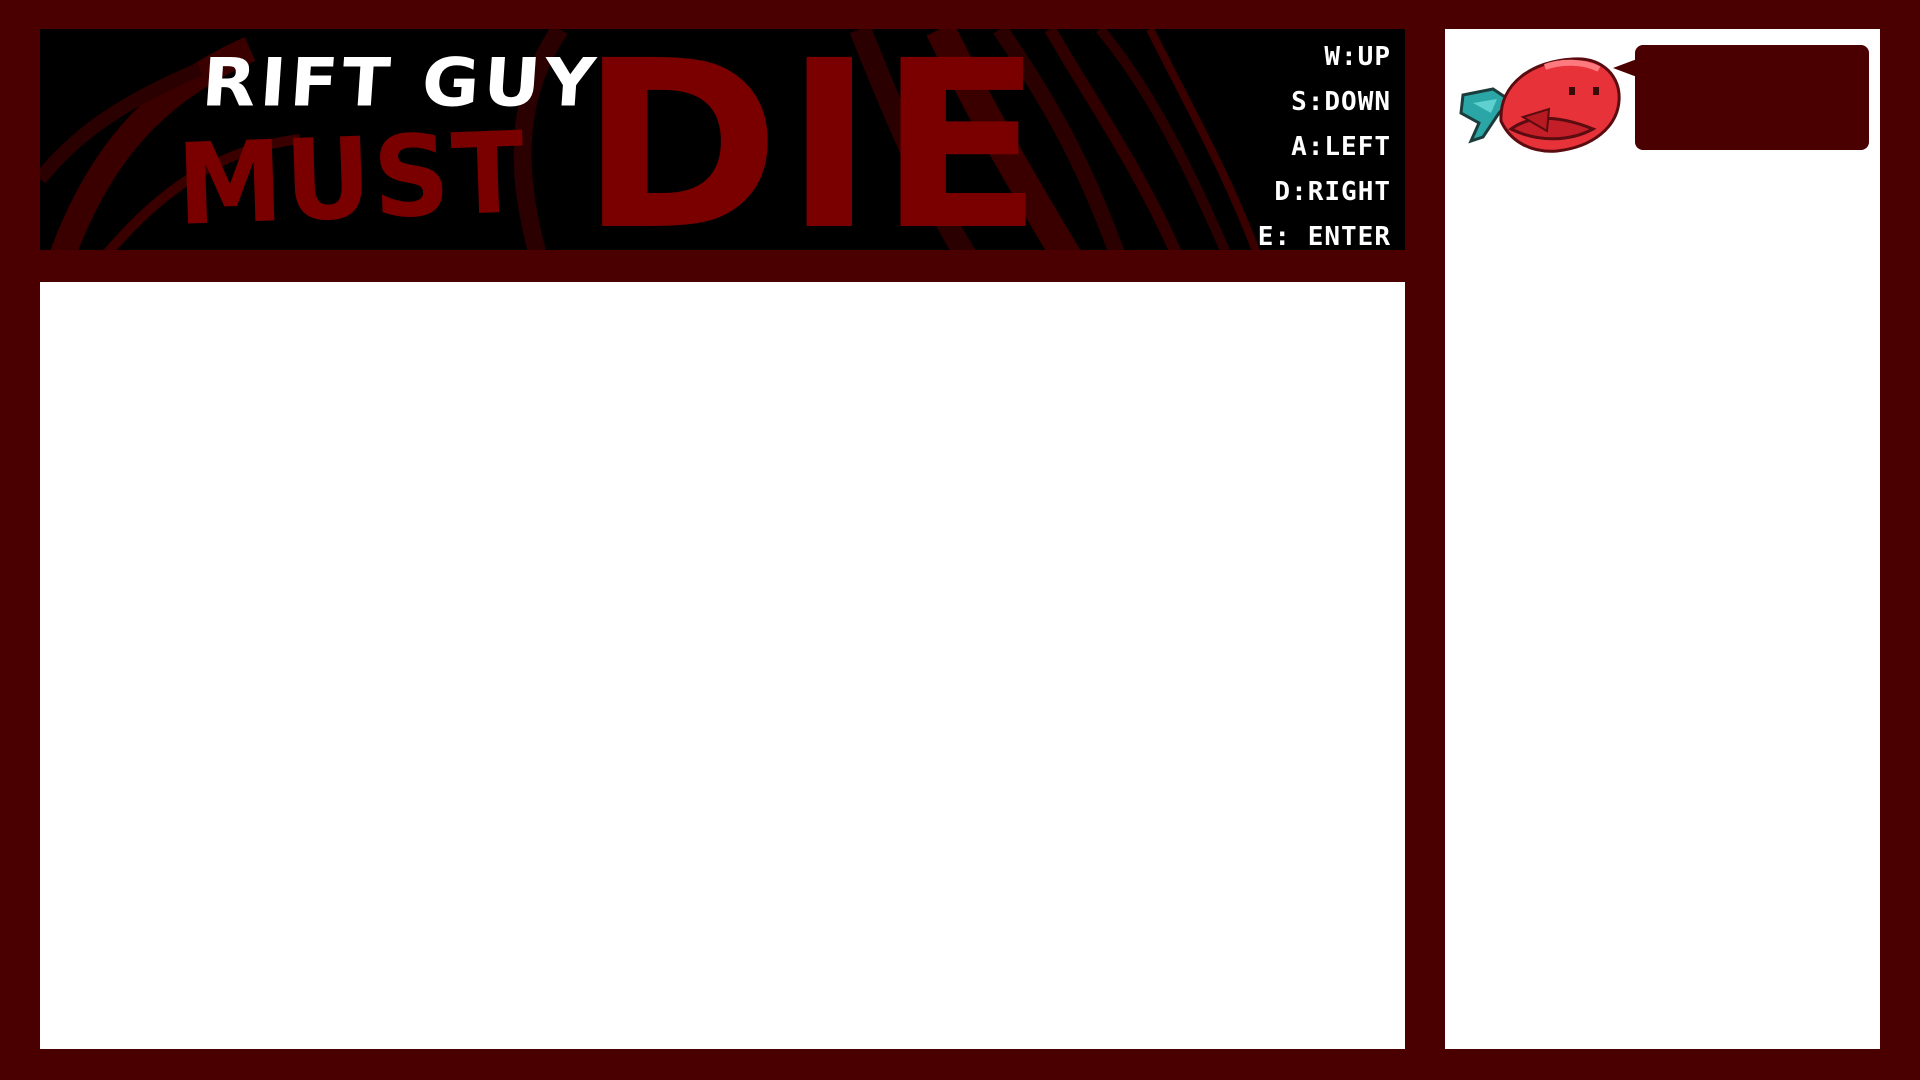  What do you see at coordinates (1357, 57) in the screenshot?
I see `control-up: W:UP` at bounding box center [1357, 57].